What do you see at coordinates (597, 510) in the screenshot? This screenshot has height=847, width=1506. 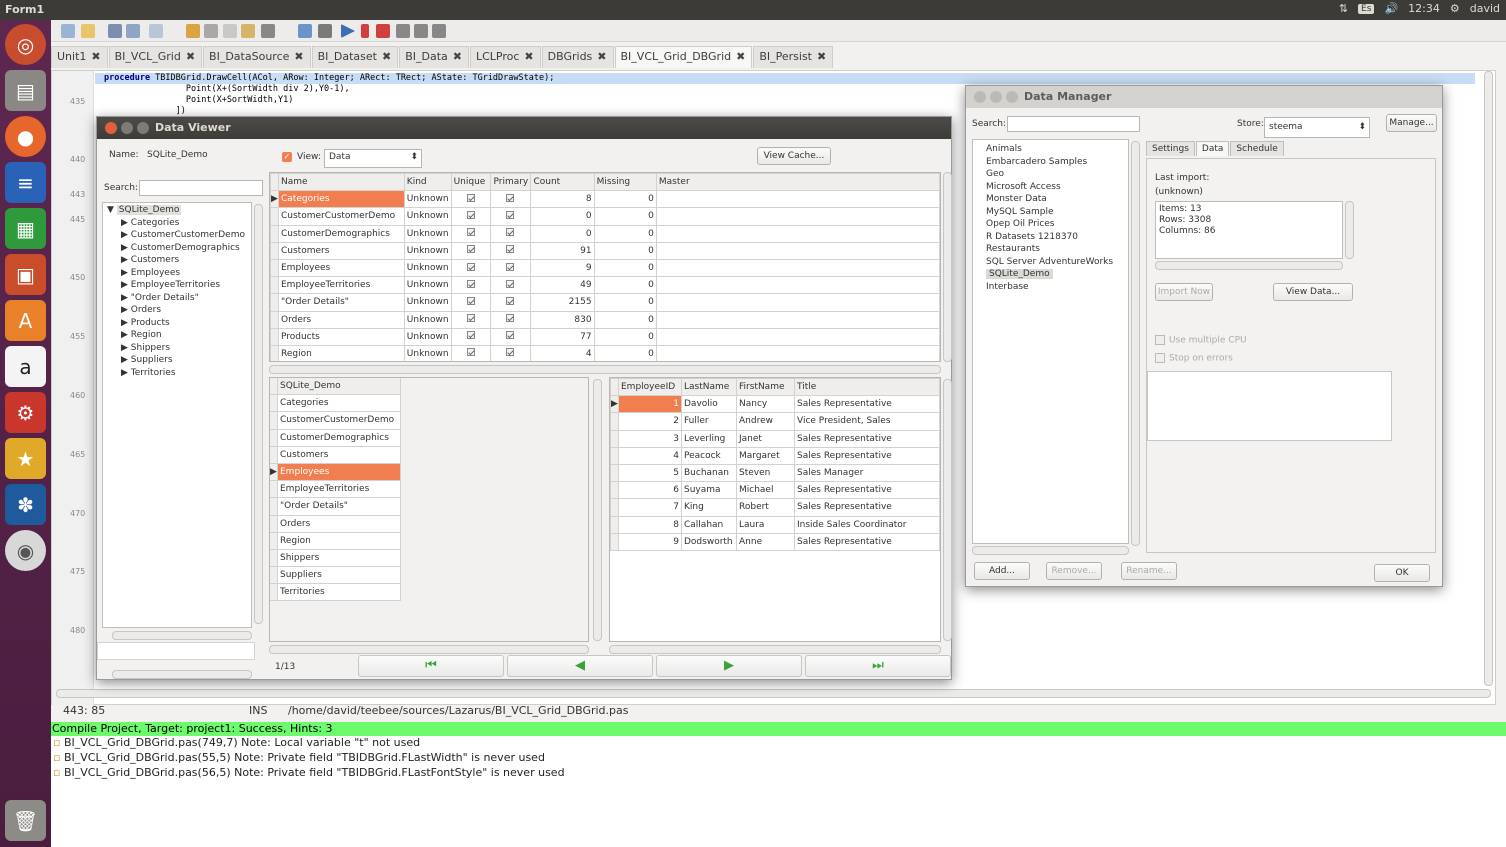 I see `list-vertical-scrollbar` at bounding box center [597, 510].